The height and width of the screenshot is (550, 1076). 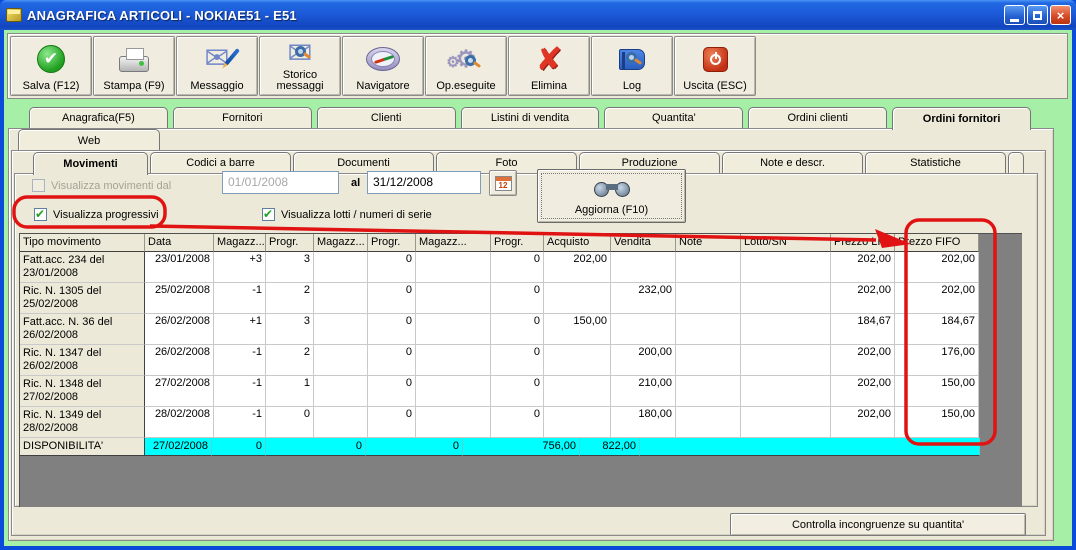 I want to click on check-inconsistencies-label: Controlla incongruenze su quantita', so click(x=878, y=524).